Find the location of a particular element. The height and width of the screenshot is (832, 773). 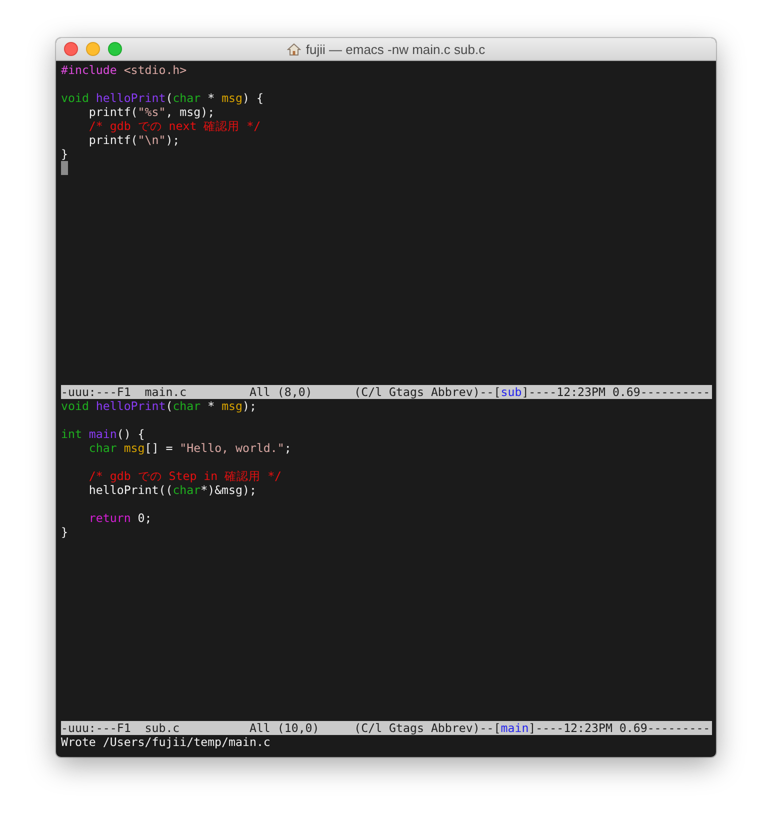

window-title: fujii — emacs -nw main.c sub.c is located at coordinates (396, 49).